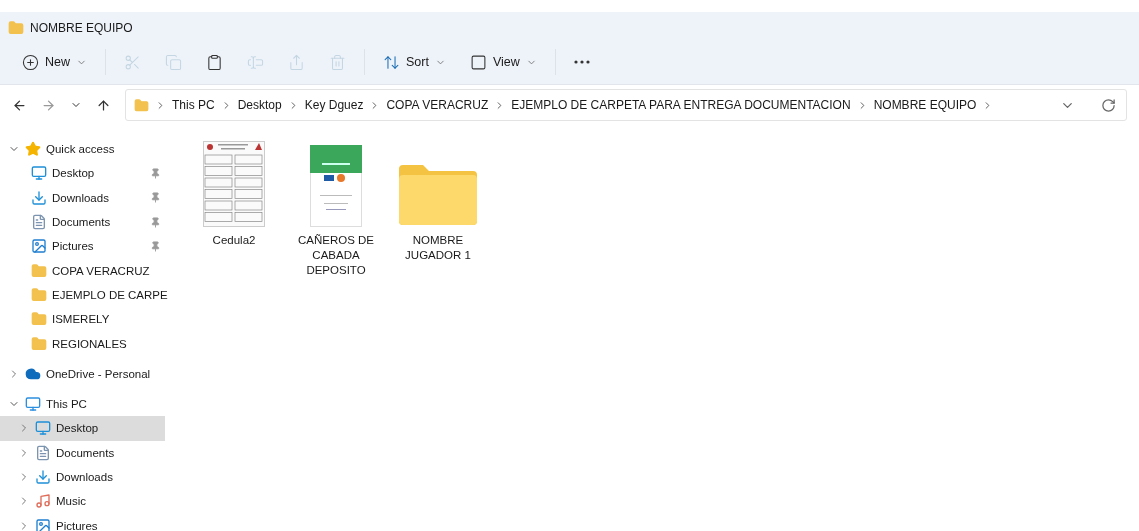 This screenshot has width=1139, height=531. I want to click on refresh-button, so click(1108, 105).